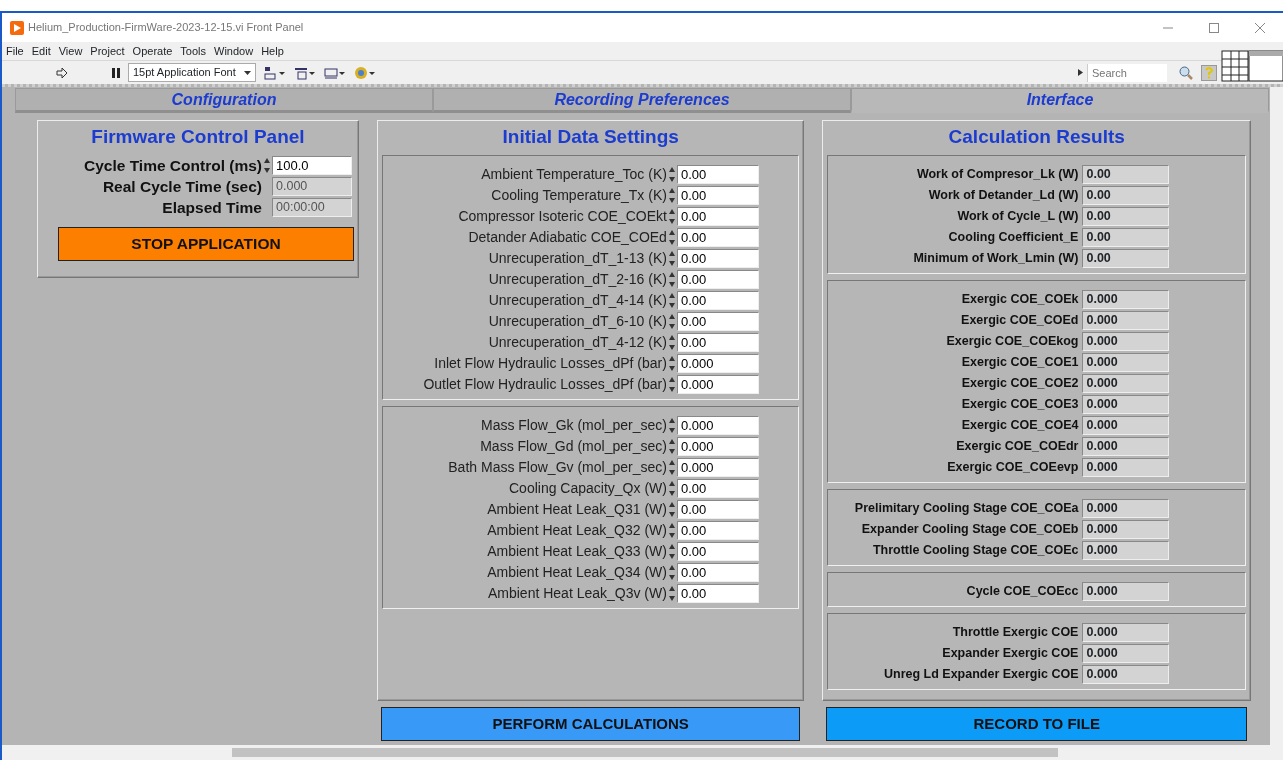 This screenshot has height=760, width=1283. Describe the element at coordinates (642, 100) in the screenshot. I see `tab: Recording Preferences` at that location.